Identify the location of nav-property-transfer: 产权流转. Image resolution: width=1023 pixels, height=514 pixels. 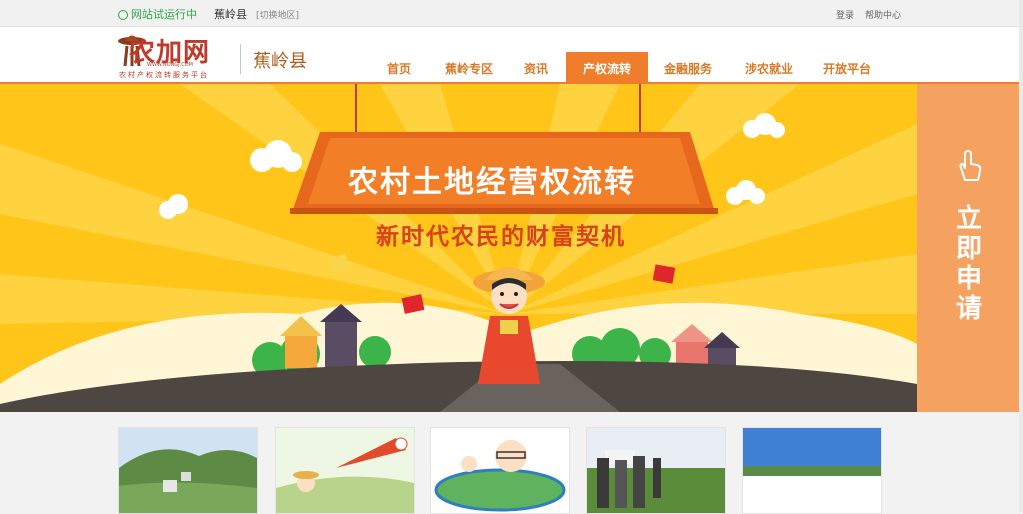
(607, 68).